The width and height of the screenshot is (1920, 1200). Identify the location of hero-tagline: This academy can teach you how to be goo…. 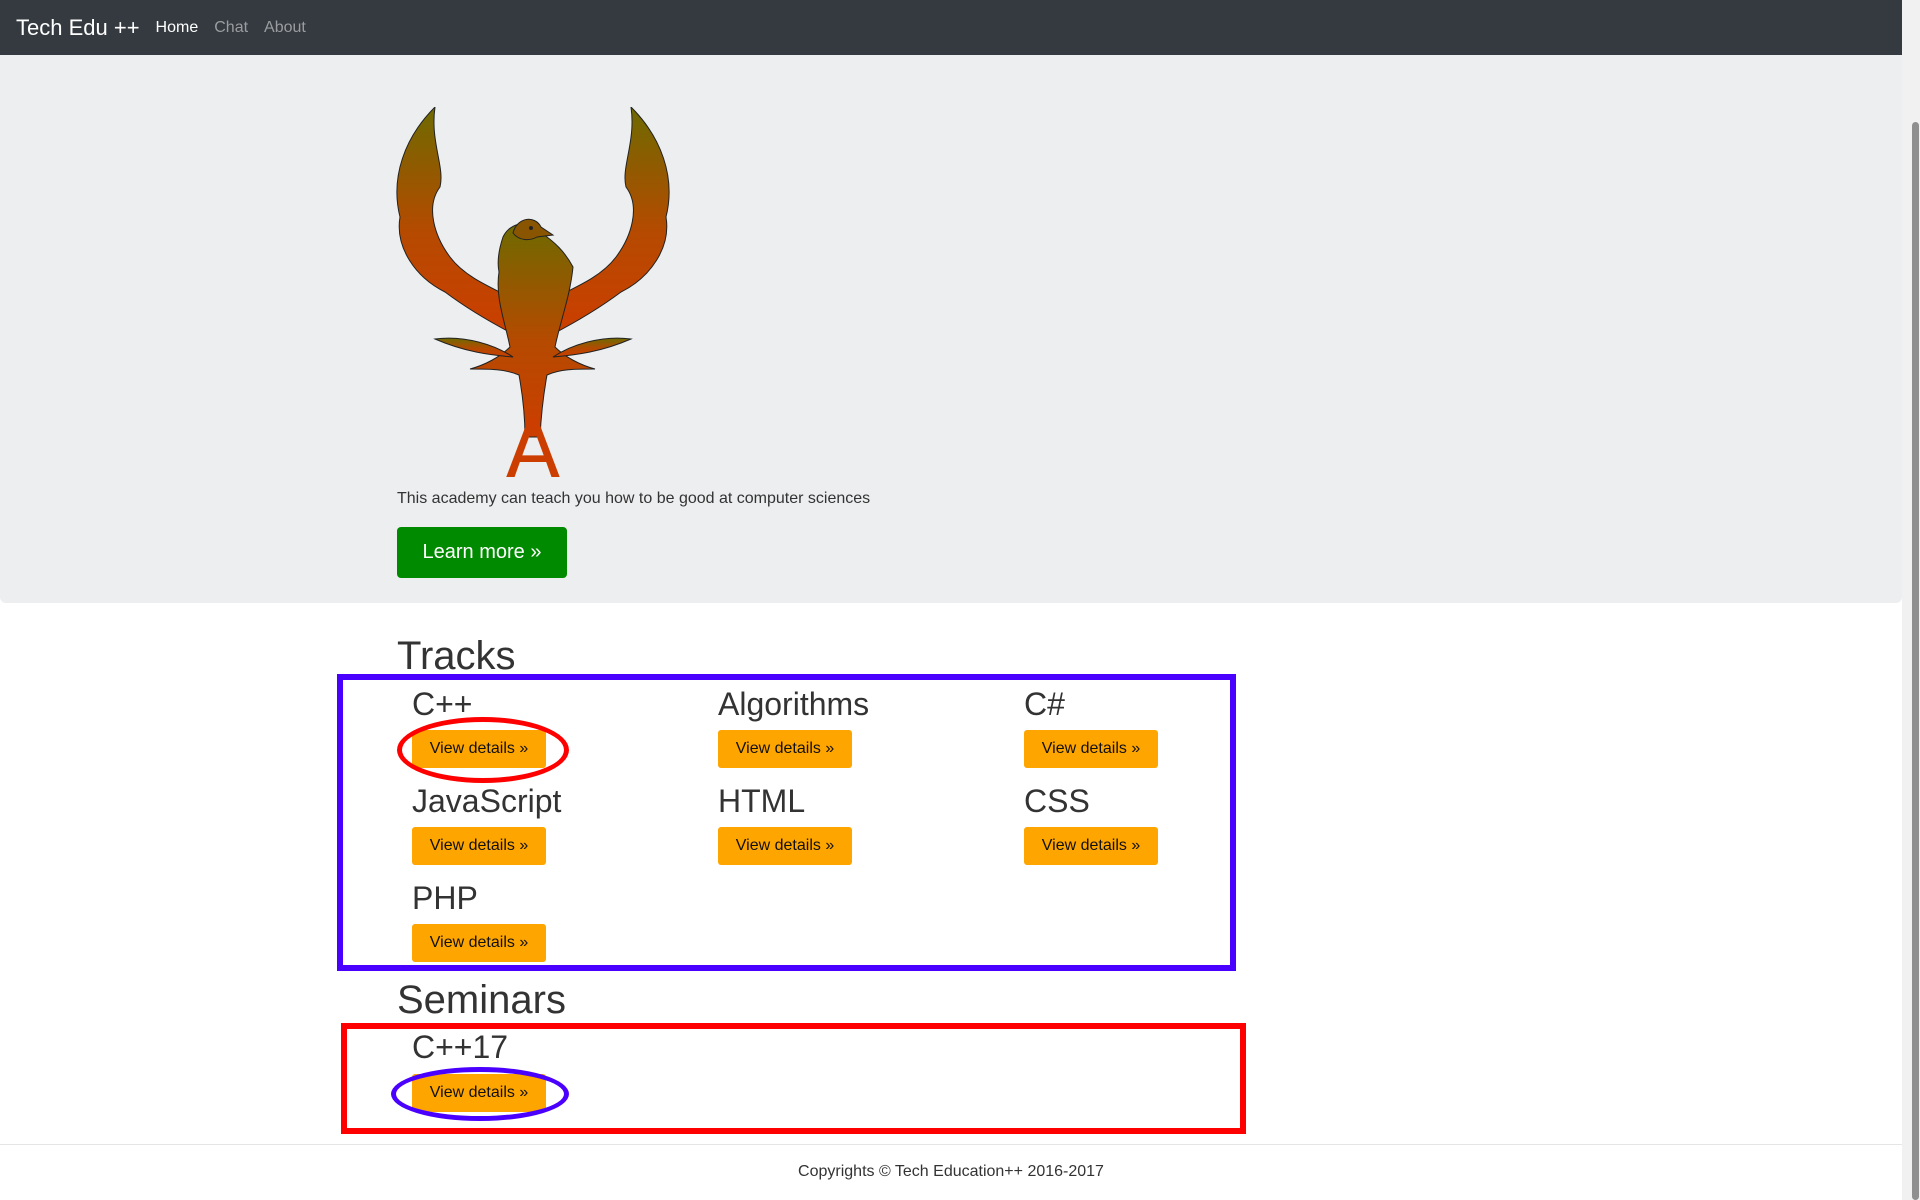
(634, 498).